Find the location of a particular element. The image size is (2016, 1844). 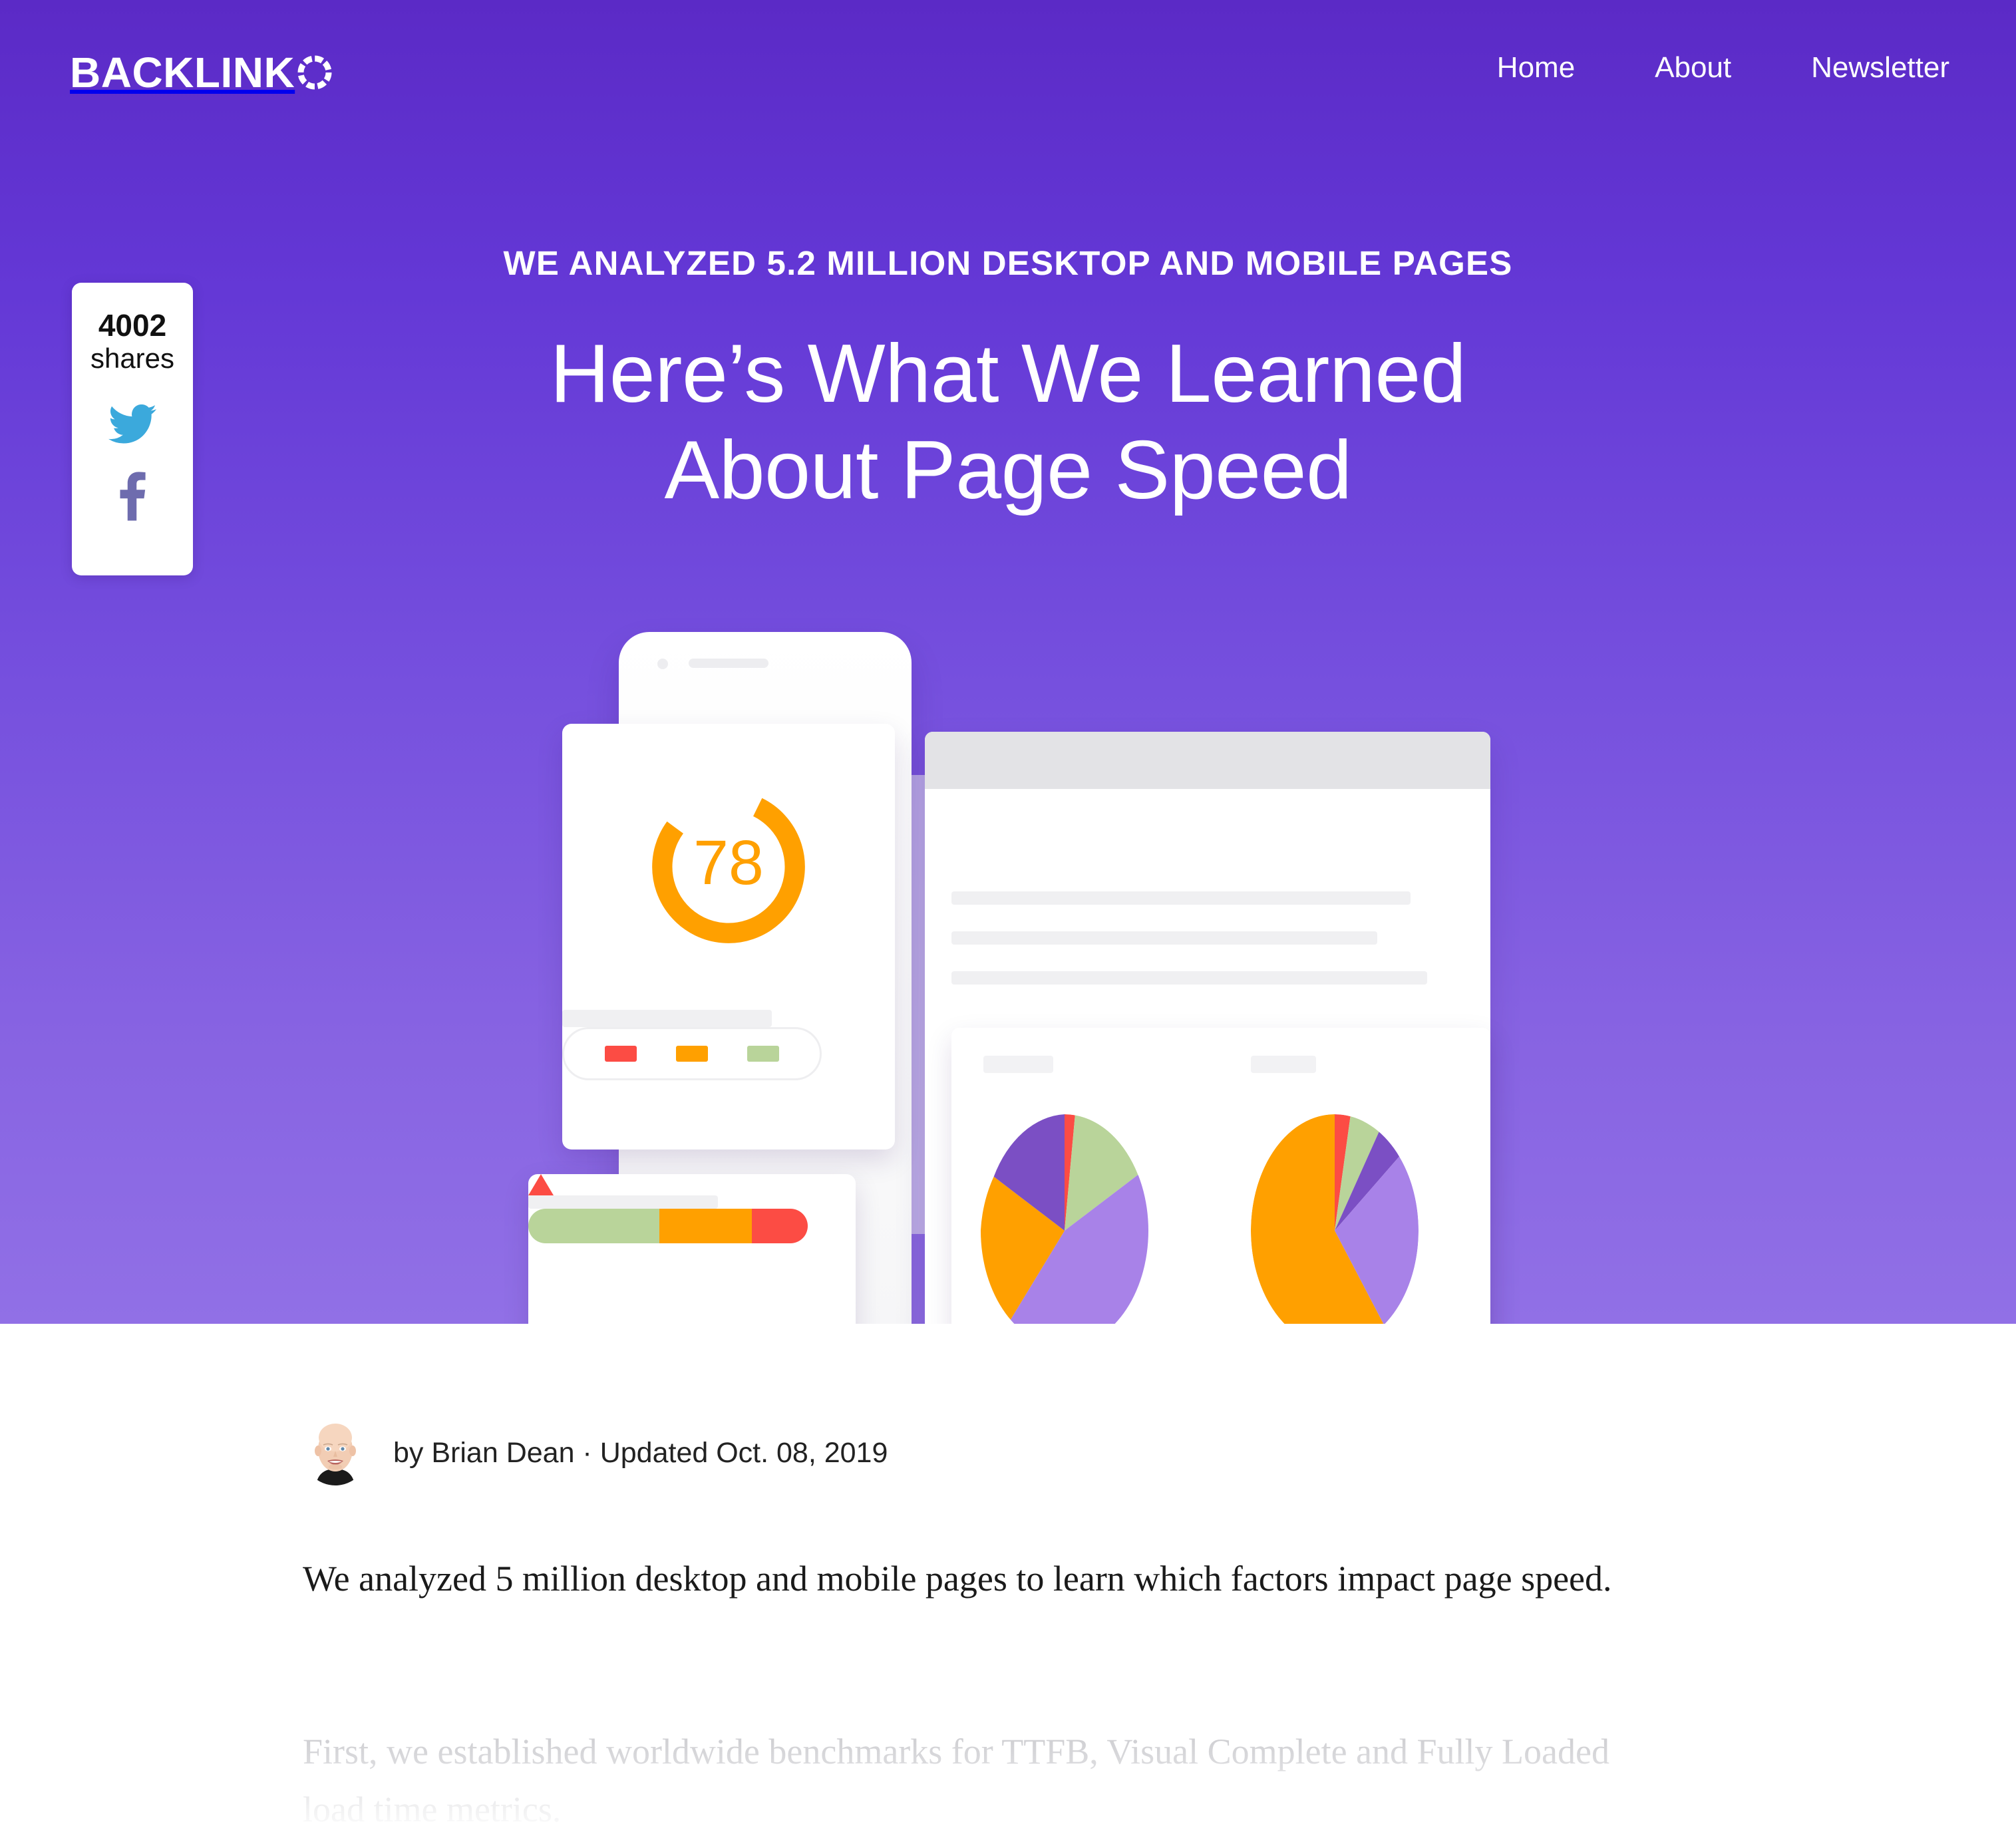

site-header: BACKLINK Home About Newsletter is located at coordinates (1008, 83).